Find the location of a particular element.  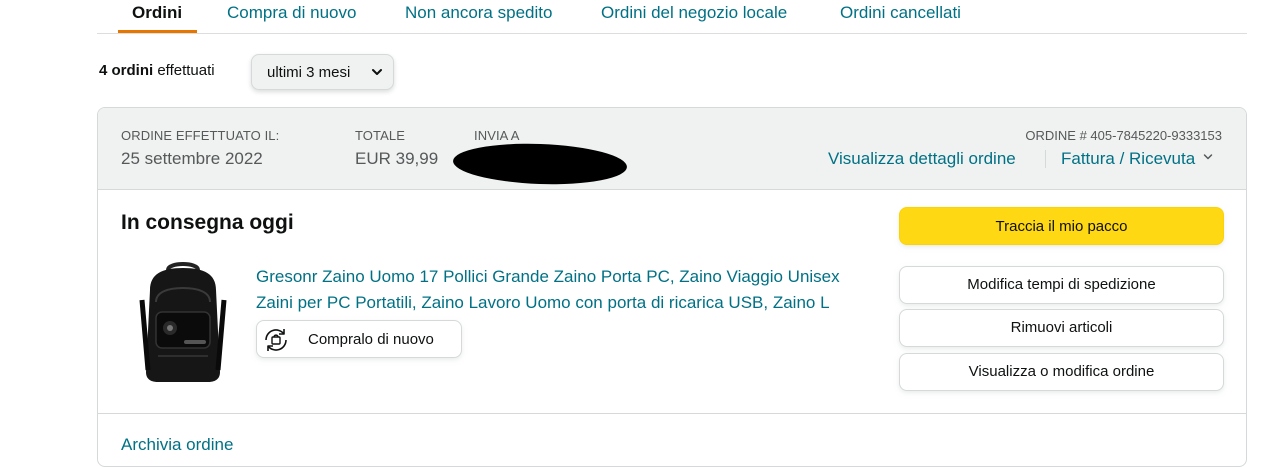

track-package-button: Traccia il mio pacco is located at coordinates (1061, 226).